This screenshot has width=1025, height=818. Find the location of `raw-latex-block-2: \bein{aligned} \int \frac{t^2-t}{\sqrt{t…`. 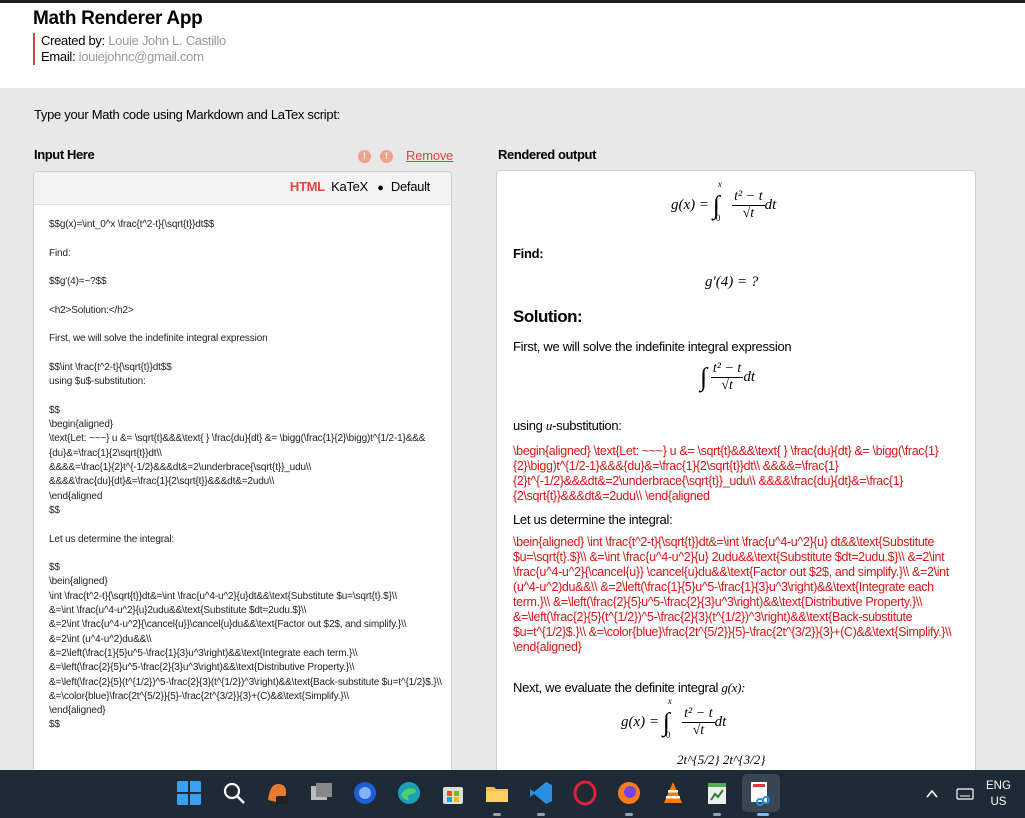

raw-latex-block-2: \bein{aligned} \int \frac{t^2-t}{\sqrt{t… is located at coordinates (732, 594).